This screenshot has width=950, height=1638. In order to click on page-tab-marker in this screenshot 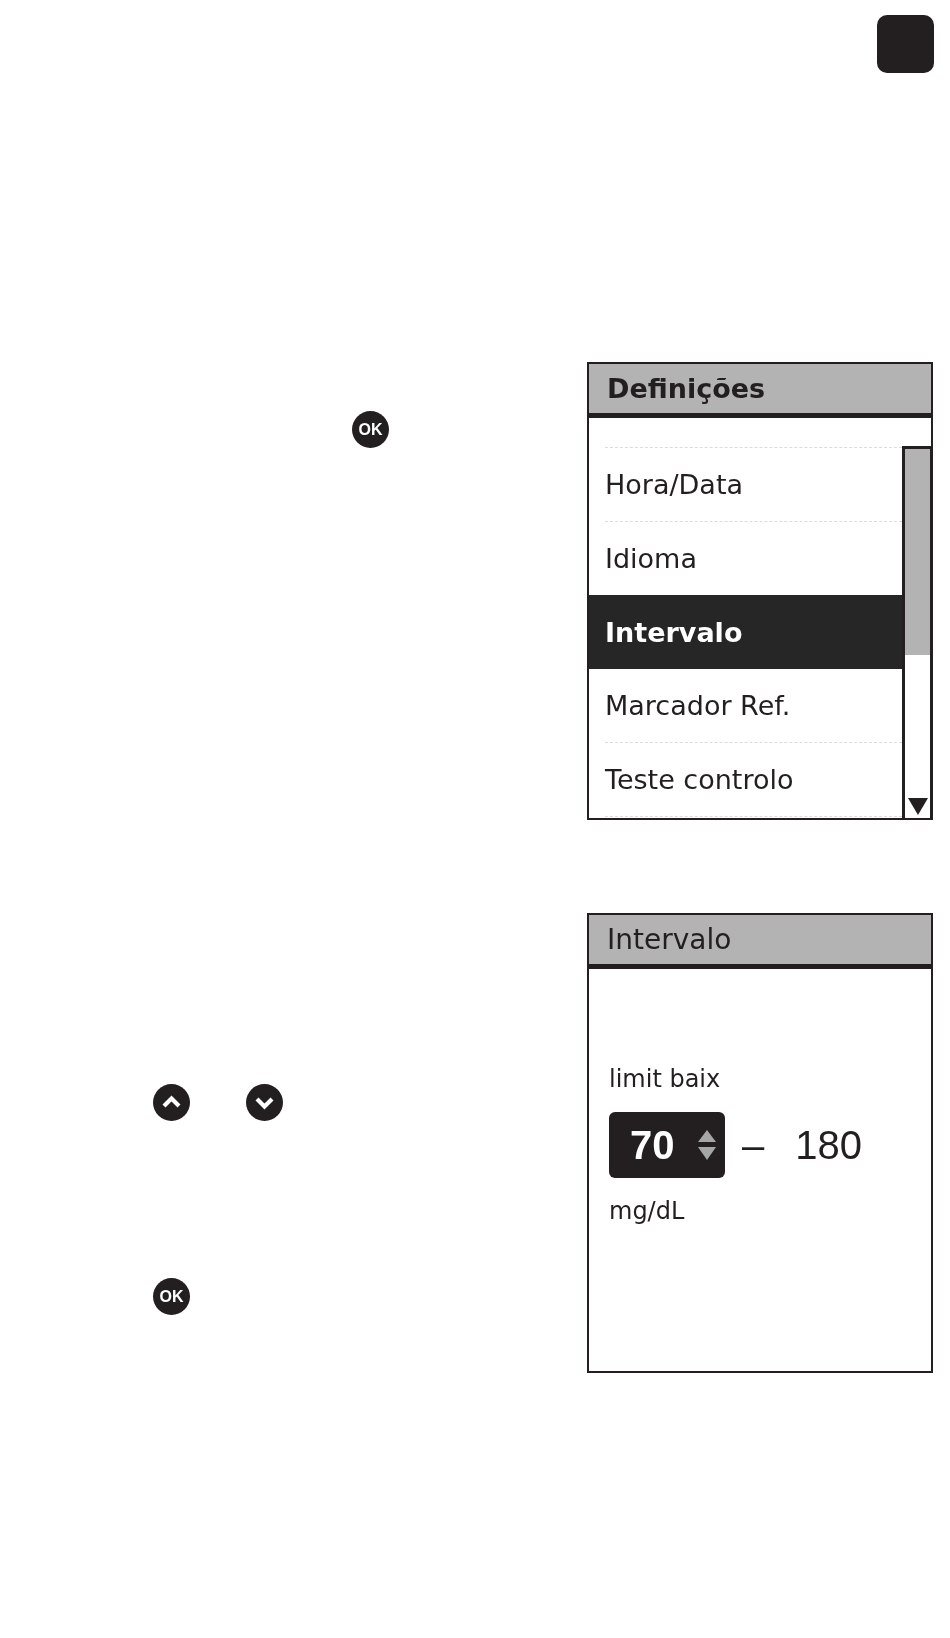, I will do `click(905, 44)`.